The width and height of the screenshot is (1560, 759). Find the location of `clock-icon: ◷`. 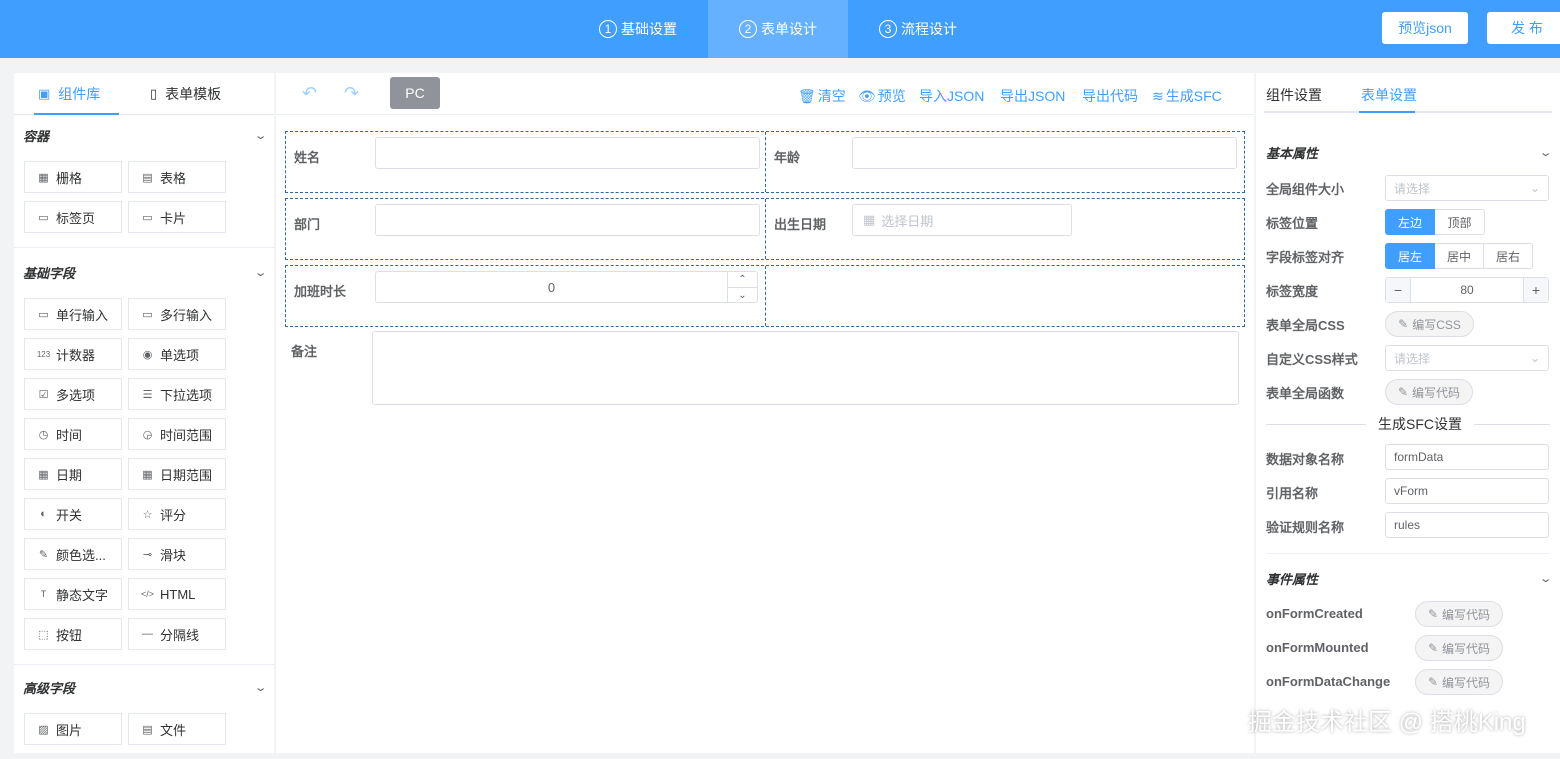

clock-icon: ◷ is located at coordinates (43, 434).